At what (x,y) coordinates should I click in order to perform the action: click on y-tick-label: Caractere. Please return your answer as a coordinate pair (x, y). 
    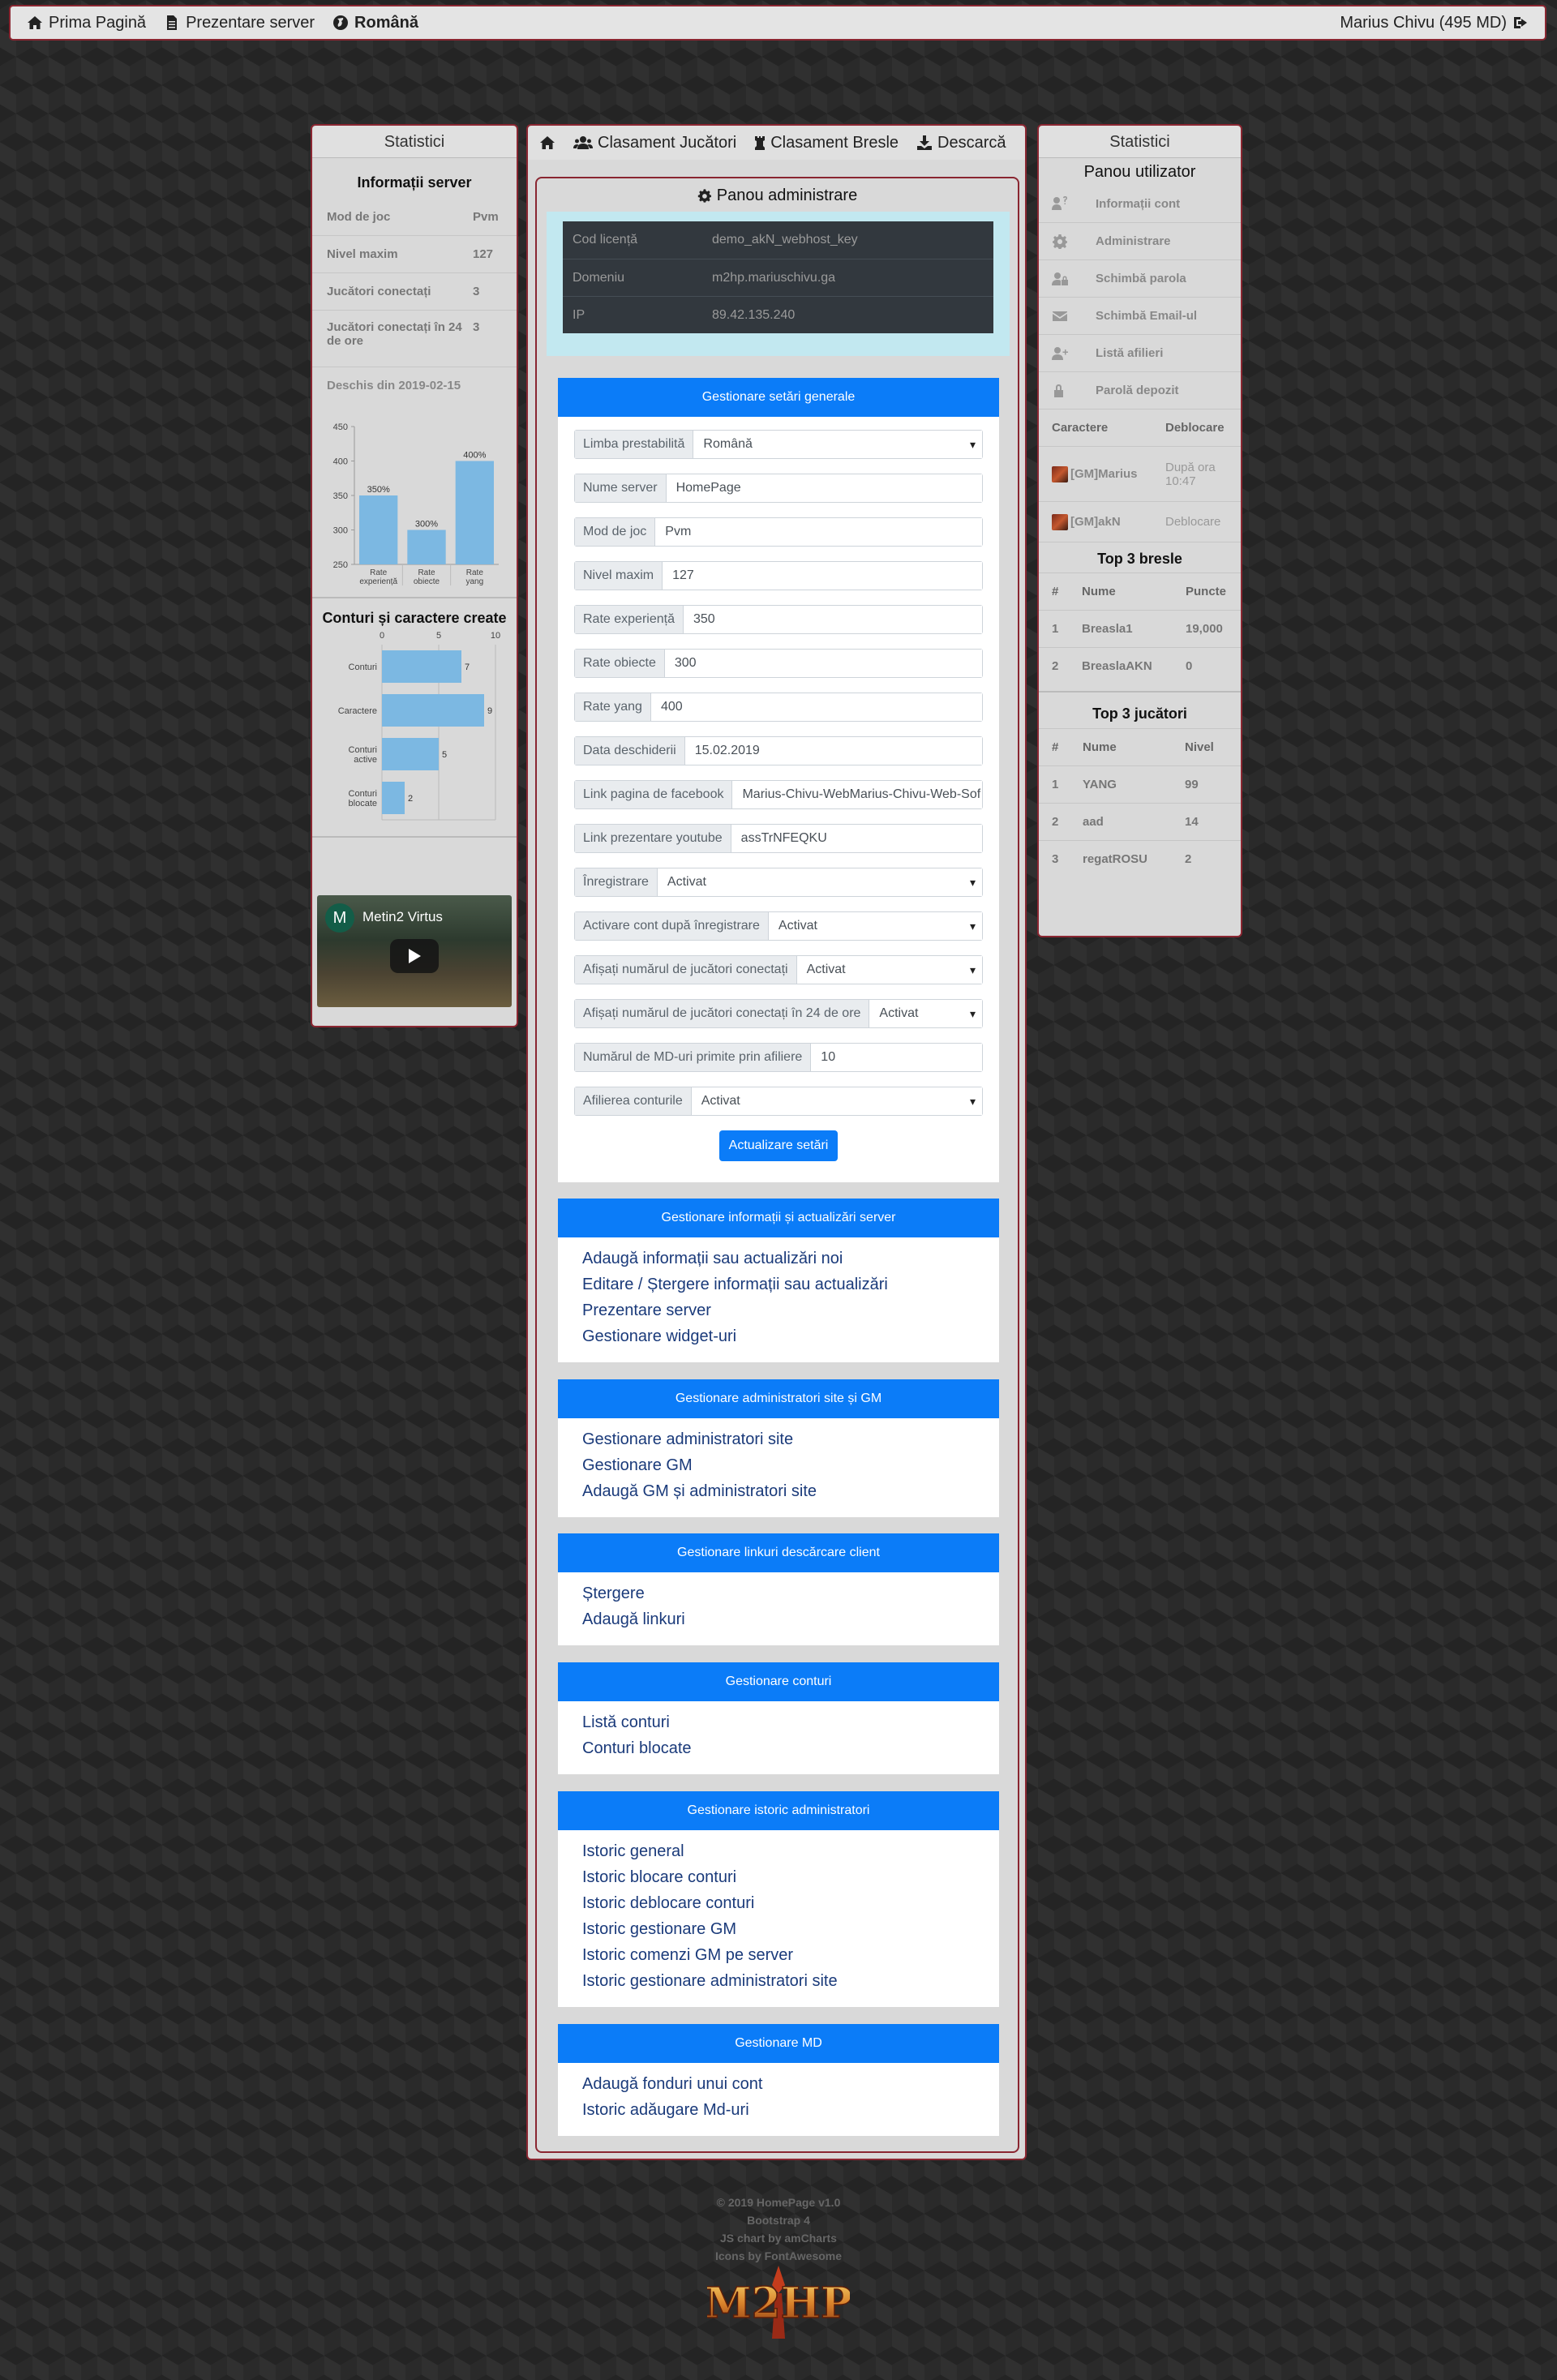
    Looking at the image, I should click on (357, 711).